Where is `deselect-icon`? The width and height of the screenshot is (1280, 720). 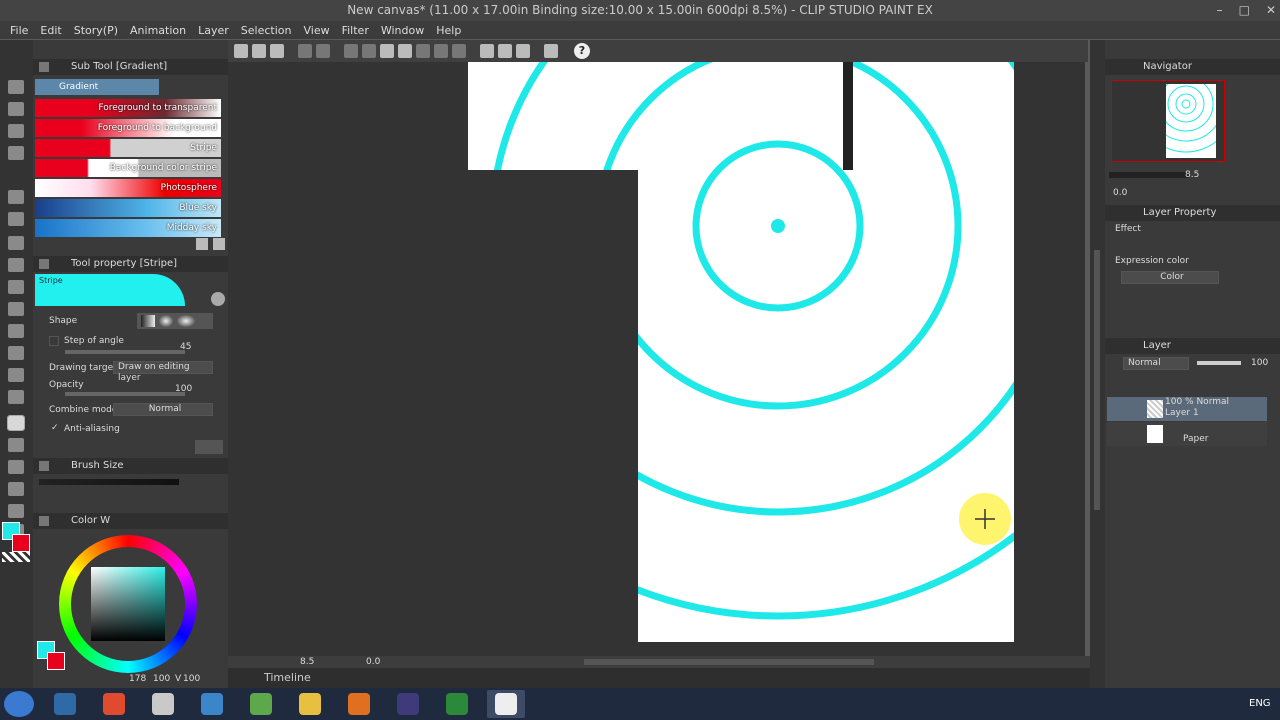 deselect-icon is located at coordinates (423, 51).